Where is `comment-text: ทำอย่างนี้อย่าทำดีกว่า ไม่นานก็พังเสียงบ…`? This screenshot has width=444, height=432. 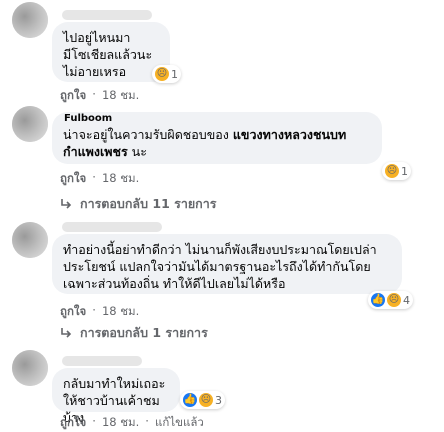 comment-text: ทำอย่างนี้อย่าทำดีกว่า ไม่นานก็พังเสียงบ… is located at coordinates (220, 266).